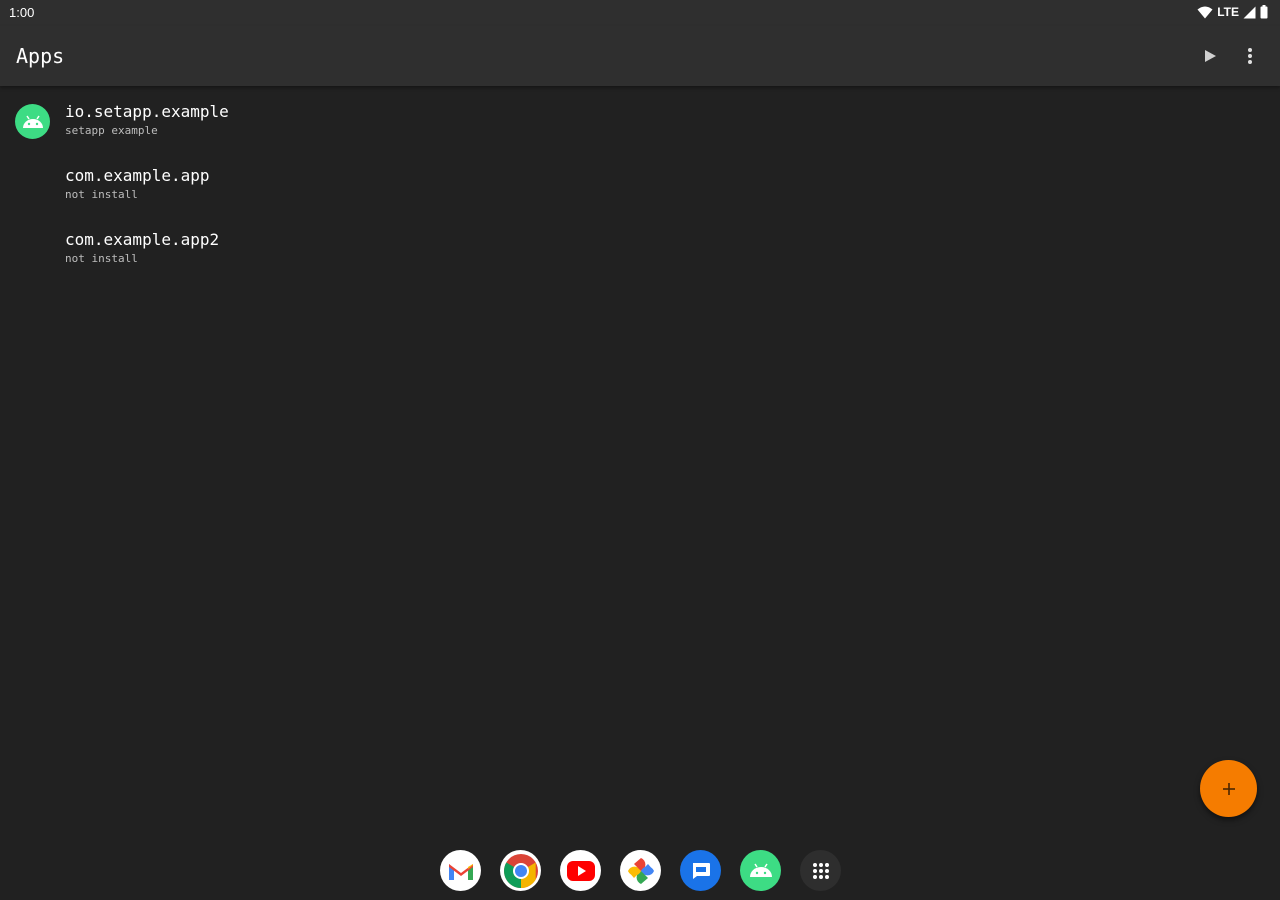 This screenshot has width=1280, height=900. I want to click on youtube-app-button, so click(580, 870).